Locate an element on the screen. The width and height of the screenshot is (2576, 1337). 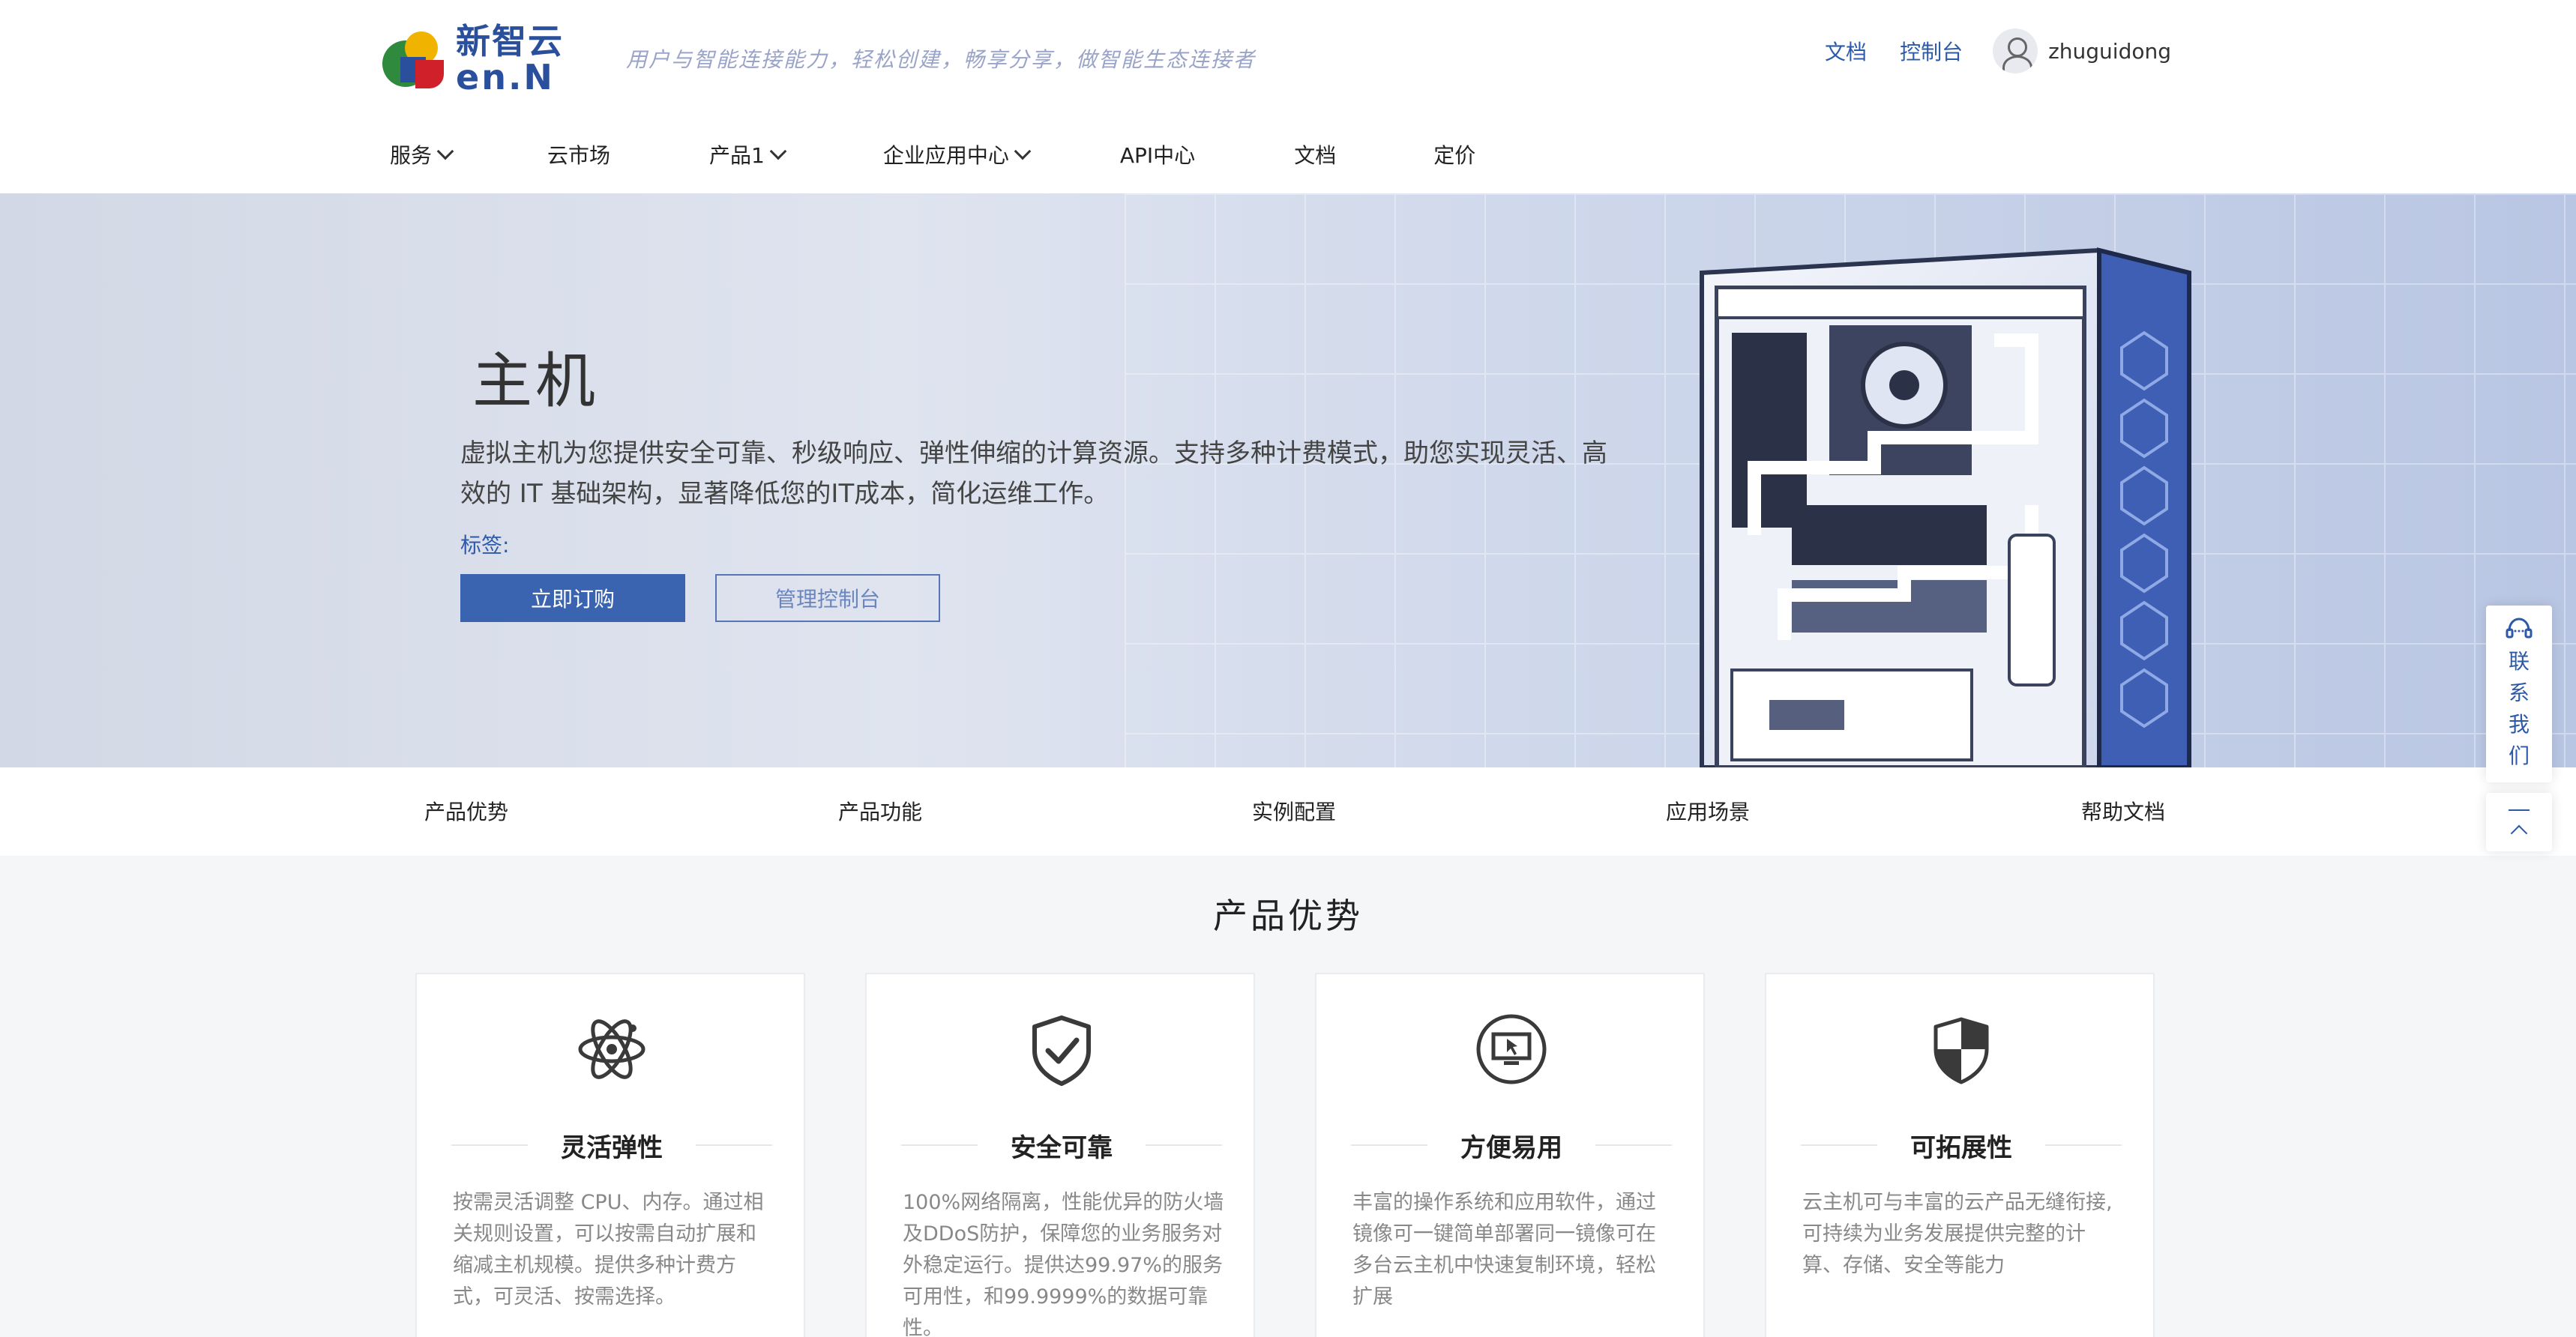
nav-item-pricing: 定价 is located at coordinates (1454, 154).